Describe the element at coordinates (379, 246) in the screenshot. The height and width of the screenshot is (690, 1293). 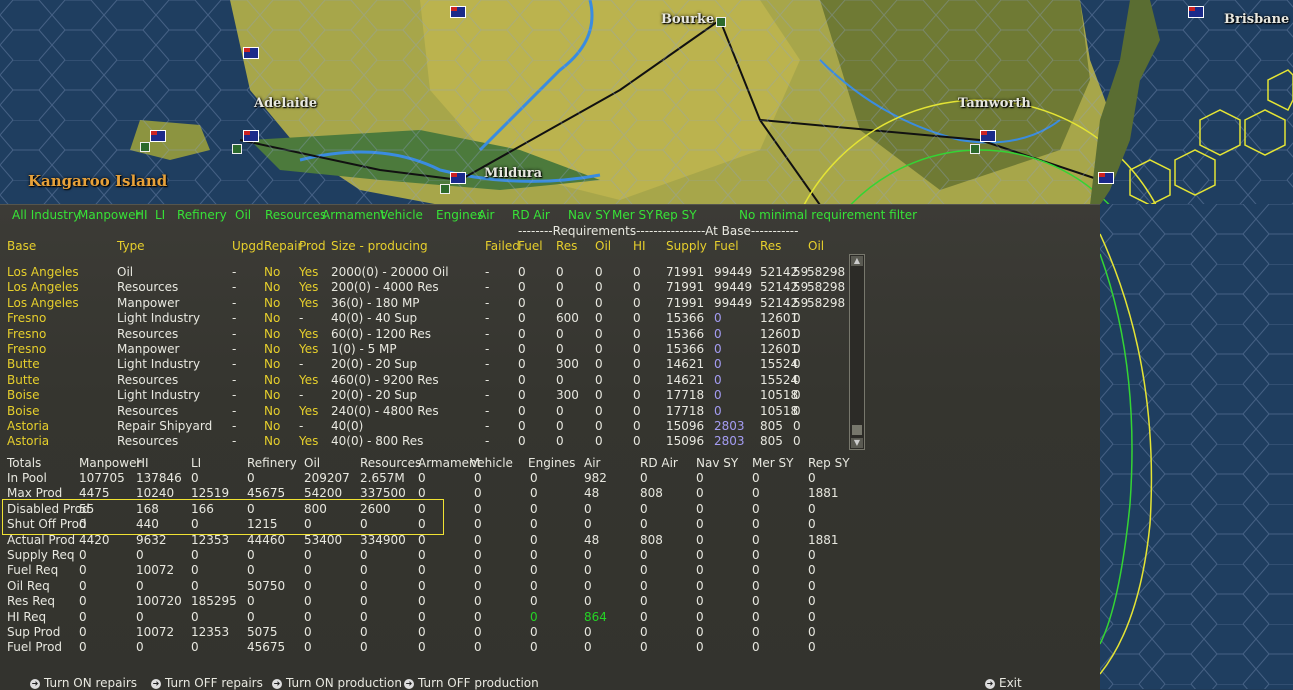
I see `column-header: Size - producing` at that location.